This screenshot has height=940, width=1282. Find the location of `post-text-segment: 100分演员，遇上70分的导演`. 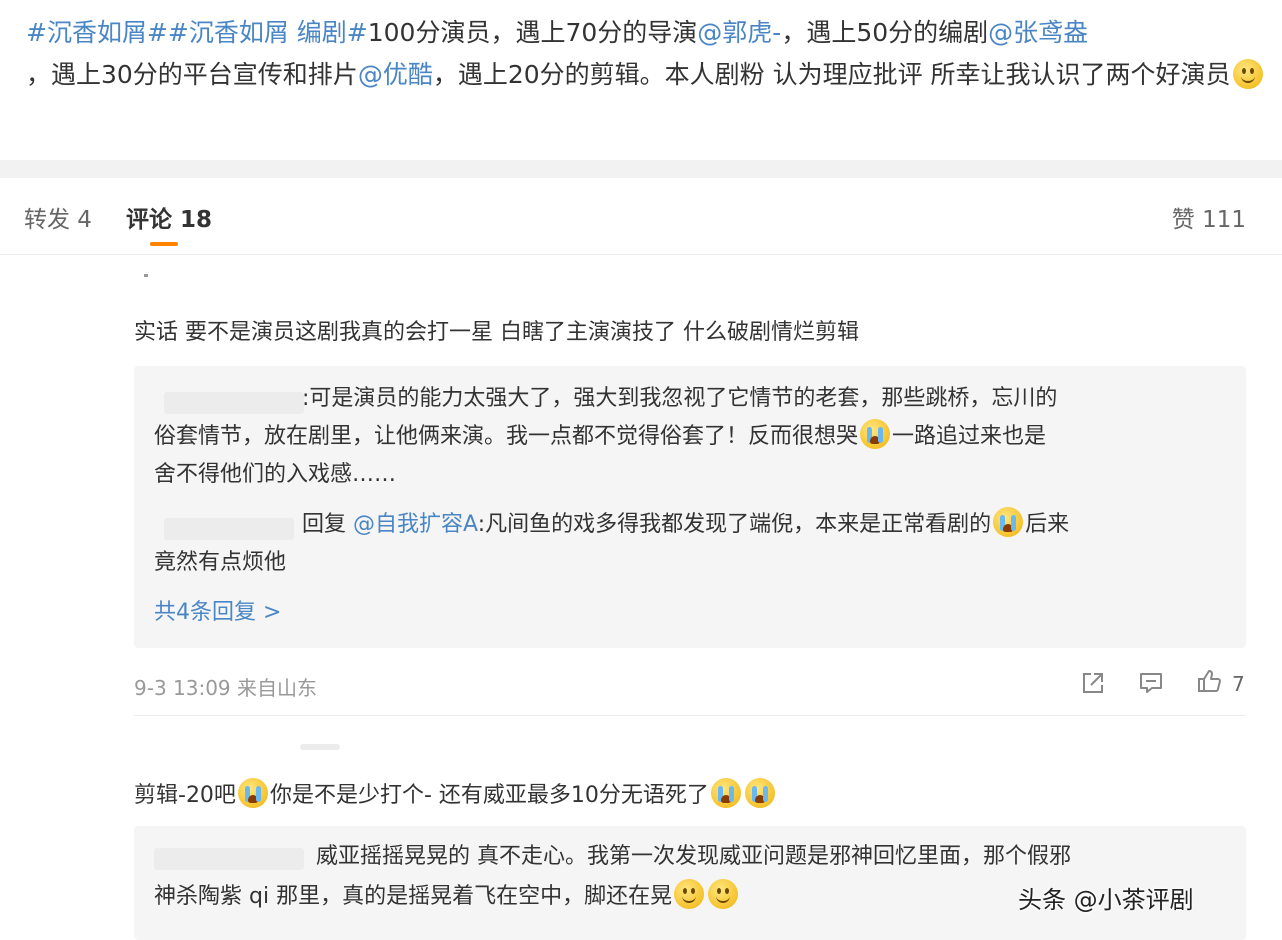

post-text-segment: 100分演员，遇上70分的导演 is located at coordinates (532, 32).